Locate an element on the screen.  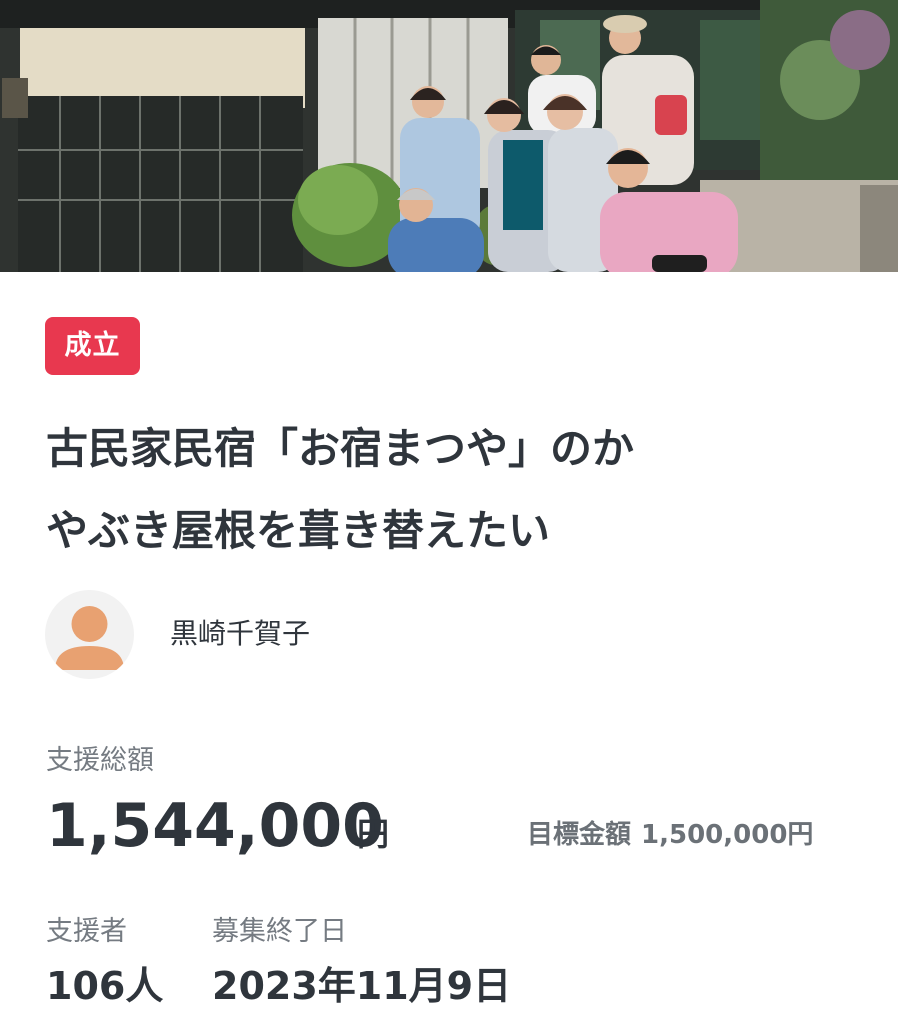
project-title: 古民家民宿「お宿まつや」のか やぶき屋根を葺き替えたい is located at coordinates (446, 490).